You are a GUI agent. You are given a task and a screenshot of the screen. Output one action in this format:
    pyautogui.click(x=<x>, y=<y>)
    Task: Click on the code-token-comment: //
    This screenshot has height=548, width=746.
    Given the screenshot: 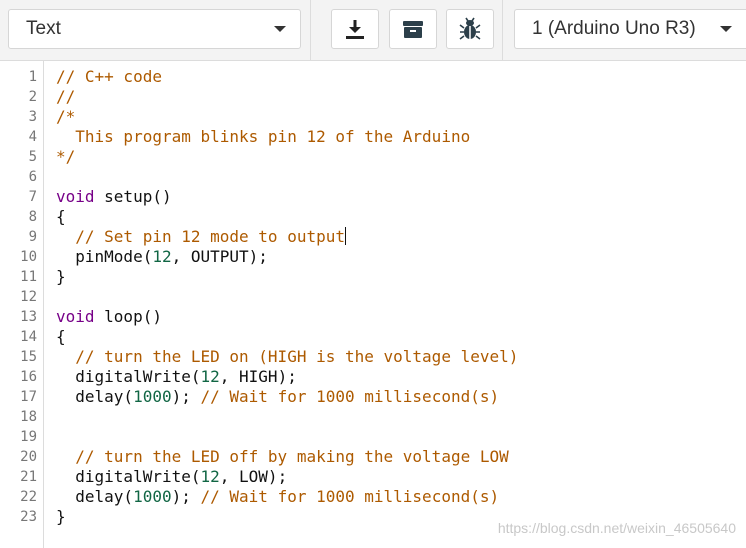 What is the action you would take?
    pyautogui.click(x=66, y=96)
    